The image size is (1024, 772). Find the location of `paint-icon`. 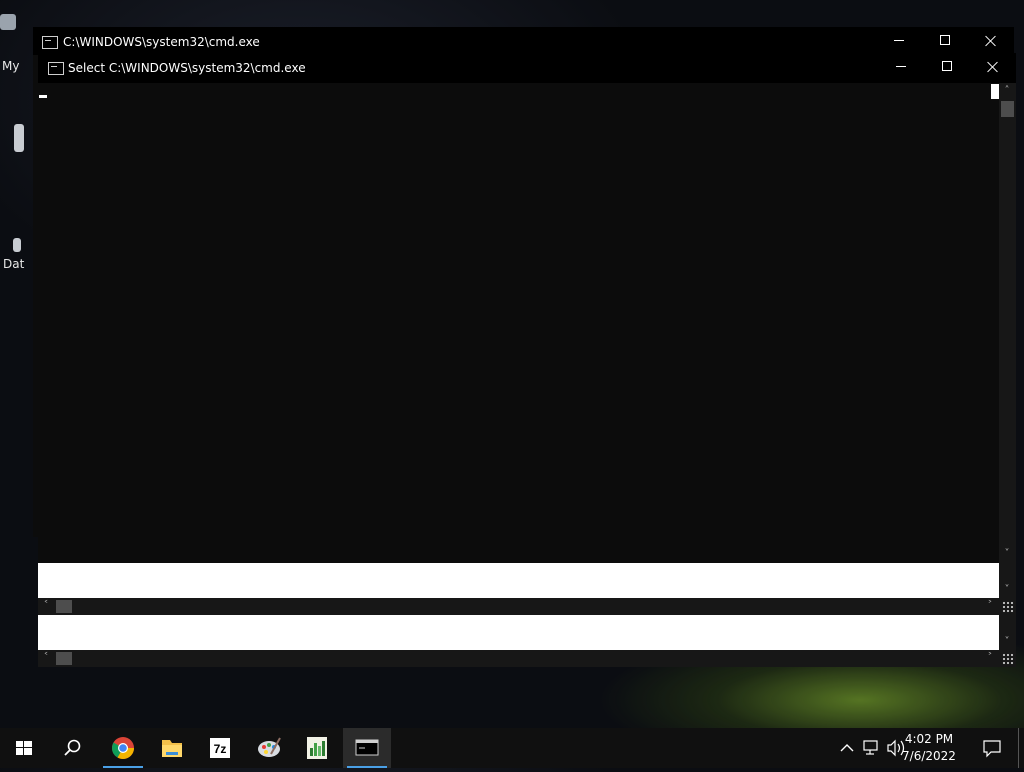

paint-icon is located at coordinates (269, 747).